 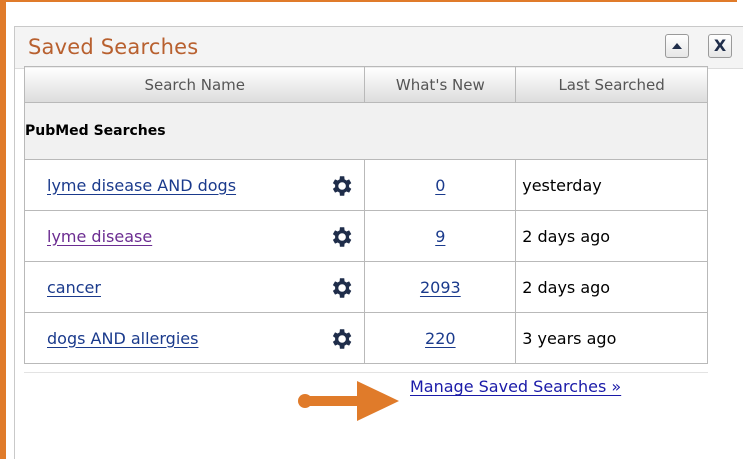 I want to click on whats-new-cell: 9, so click(x=440, y=236).